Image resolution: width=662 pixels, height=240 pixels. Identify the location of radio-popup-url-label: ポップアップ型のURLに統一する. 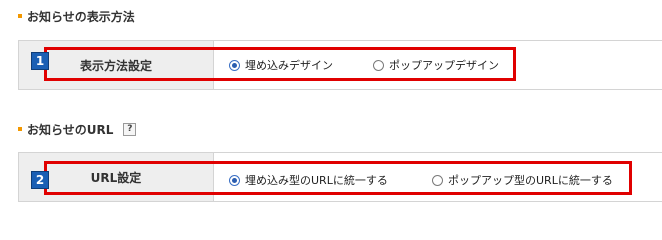
(530, 180).